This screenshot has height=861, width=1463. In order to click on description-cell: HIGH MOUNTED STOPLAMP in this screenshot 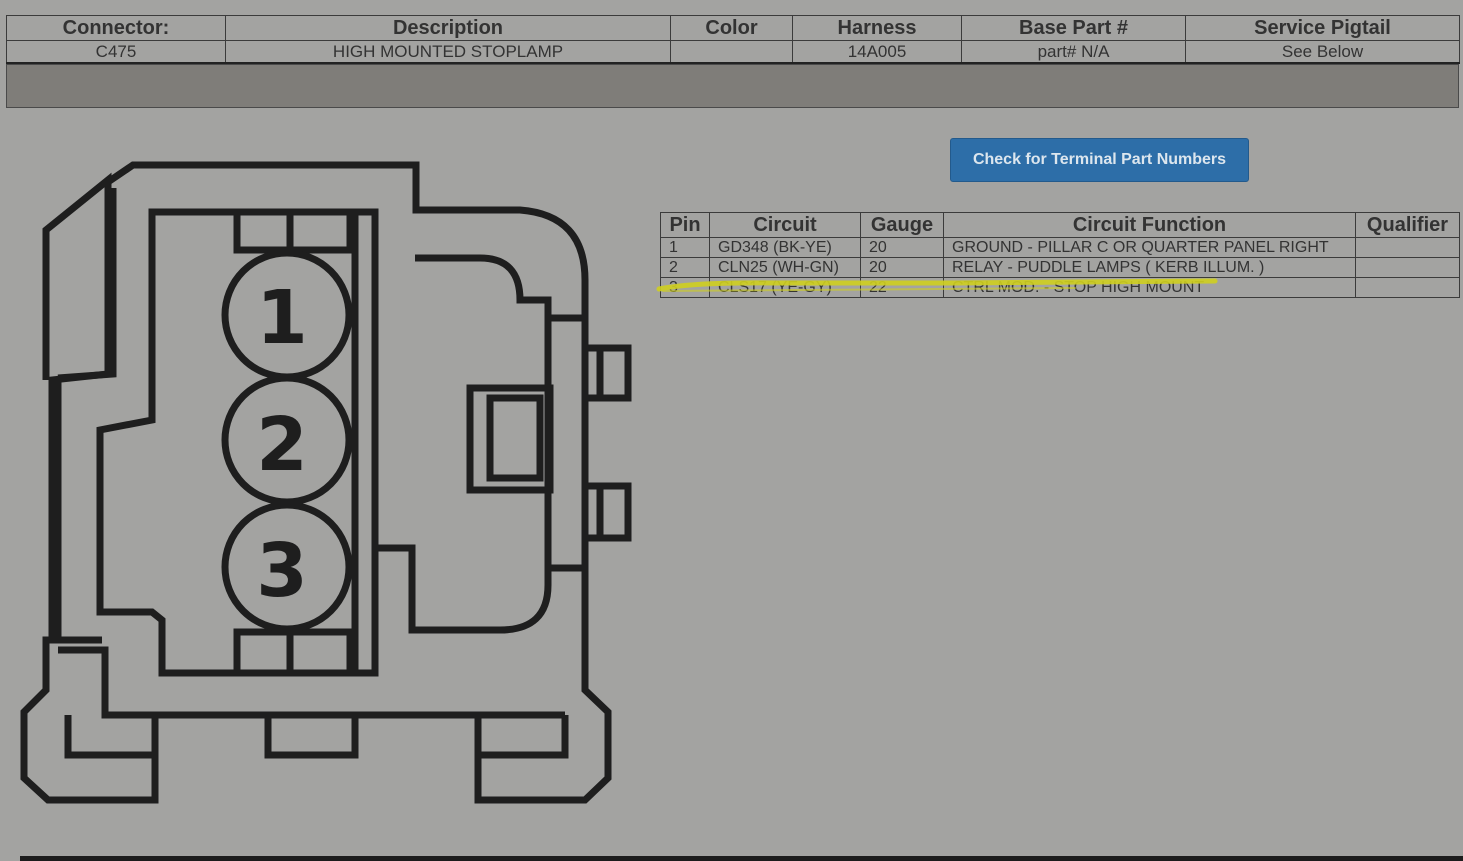, I will do `click(448, 52)`.